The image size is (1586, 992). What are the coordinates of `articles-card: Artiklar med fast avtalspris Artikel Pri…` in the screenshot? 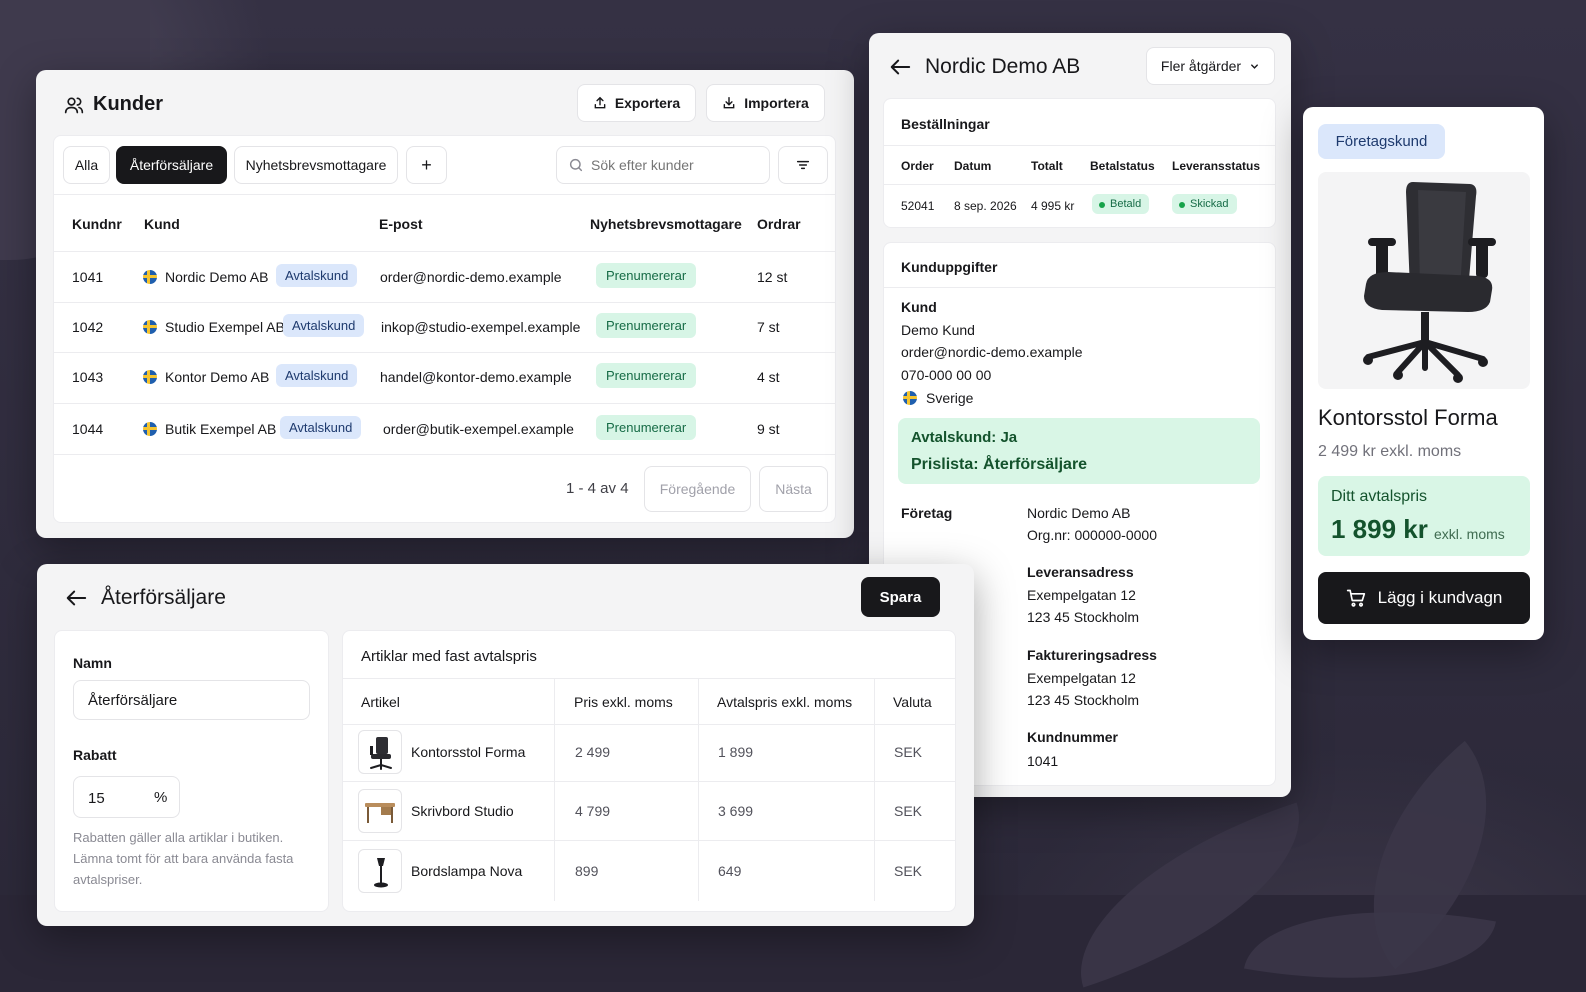 It's located at (649, 771).